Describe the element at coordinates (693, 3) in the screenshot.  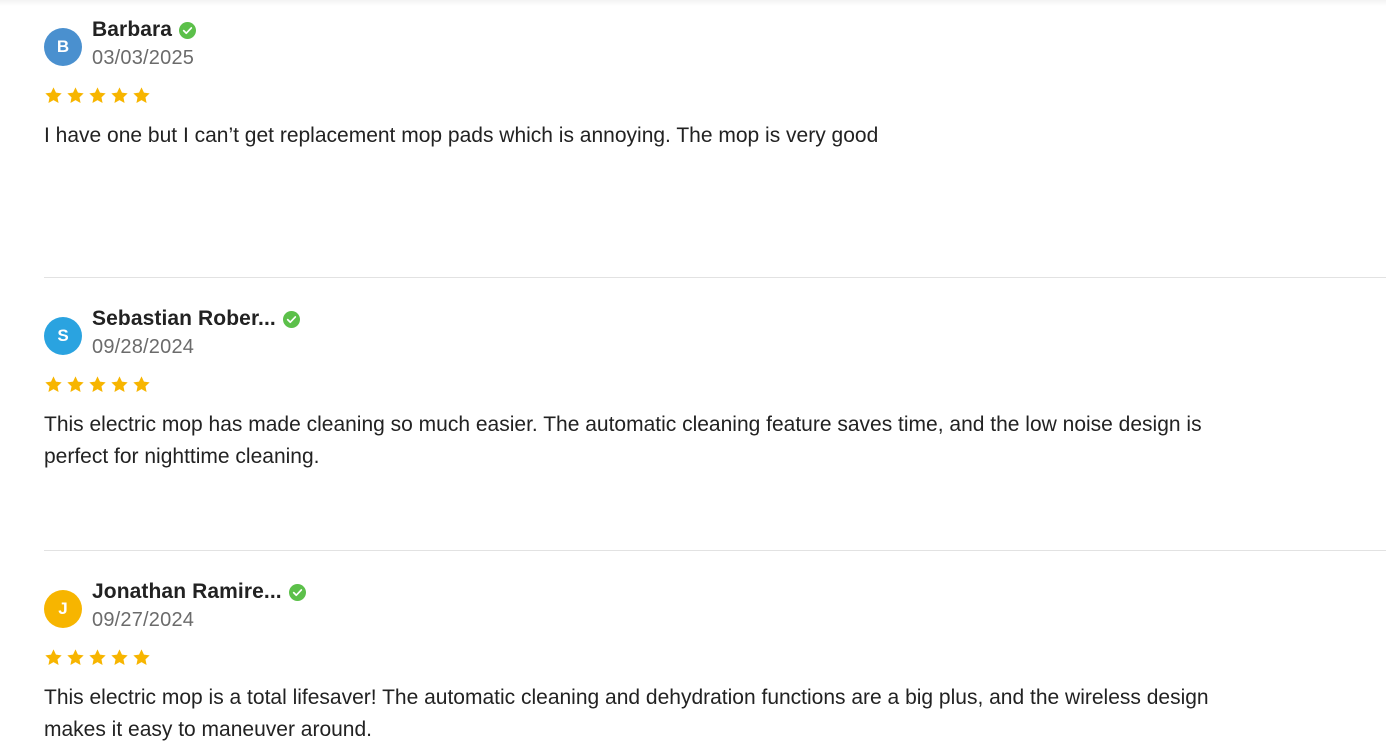
I see `top-shadow` at that location.